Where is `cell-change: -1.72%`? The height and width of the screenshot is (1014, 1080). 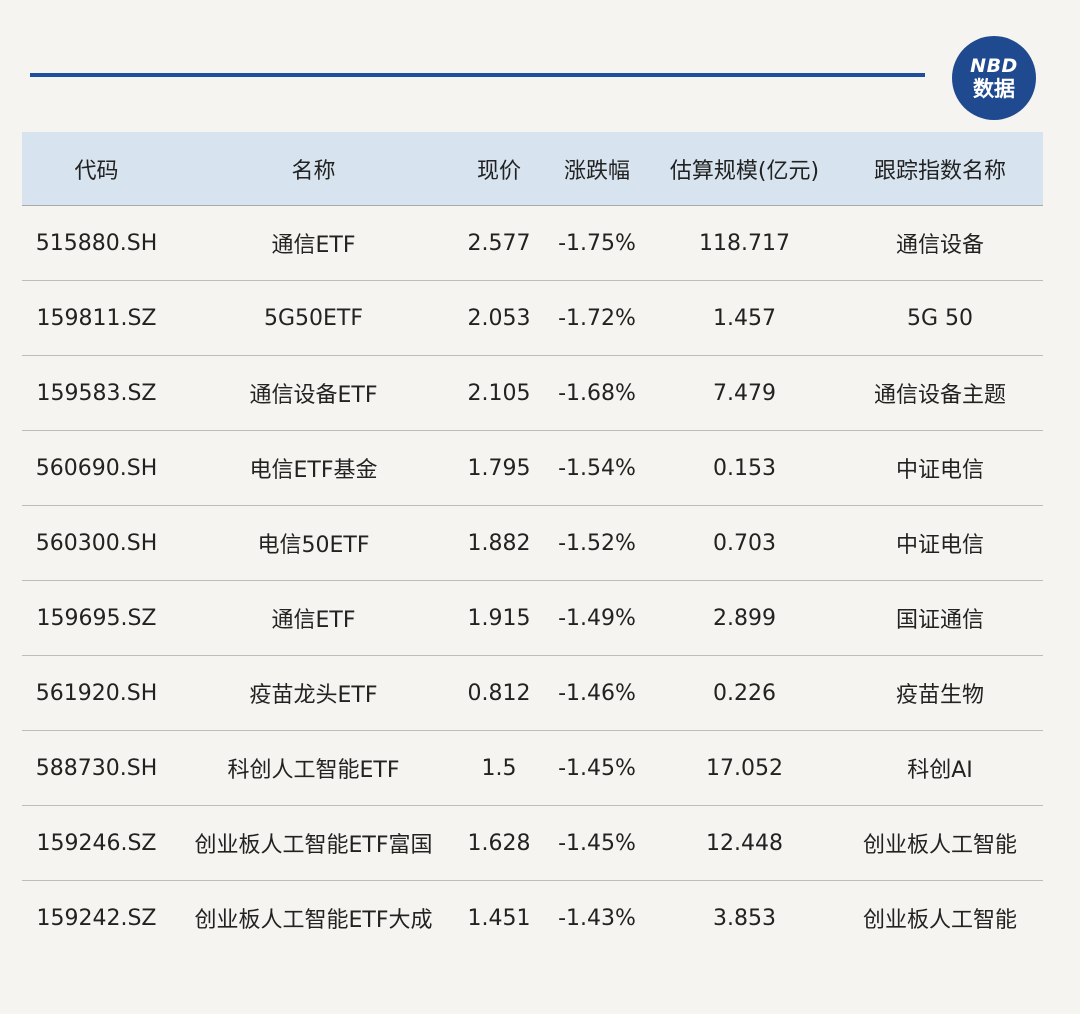
cell-change: -1.72% is located at coordinates (597, 318).